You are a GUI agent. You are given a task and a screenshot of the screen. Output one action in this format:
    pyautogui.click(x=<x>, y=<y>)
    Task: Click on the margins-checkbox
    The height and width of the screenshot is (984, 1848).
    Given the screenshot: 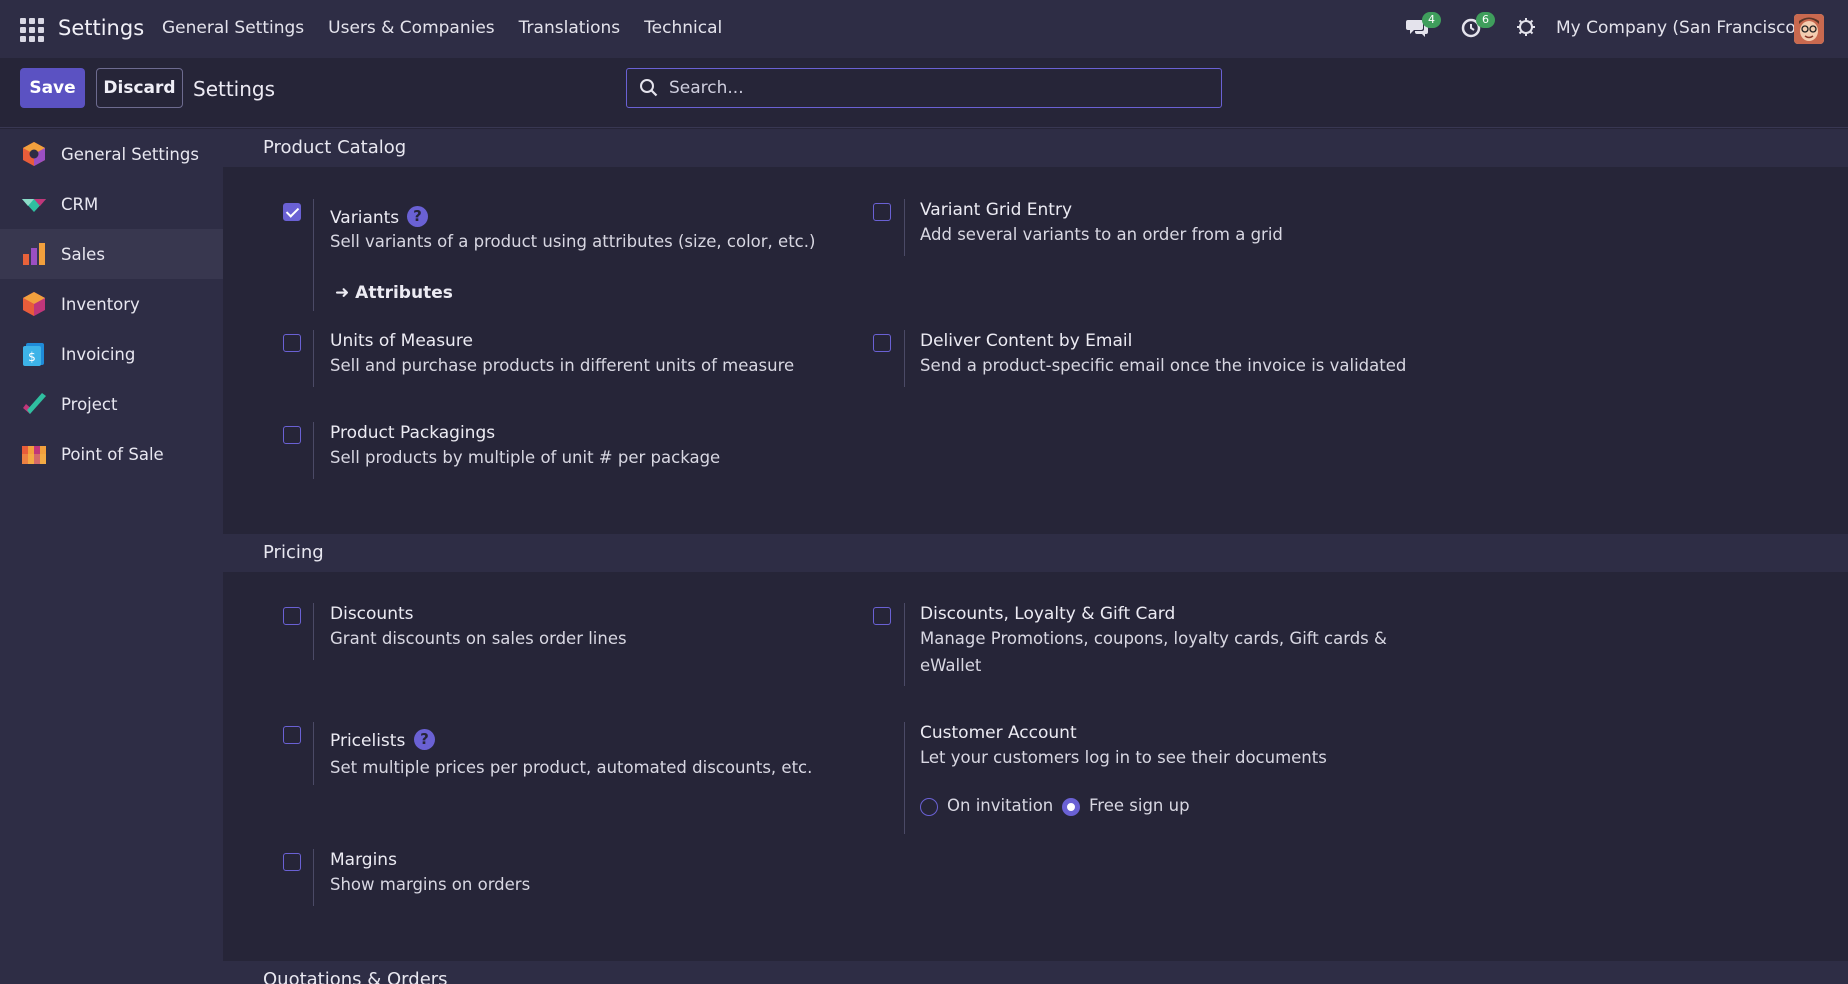 What is the action you would take?
    pyautogui.click(x=292, y=862)
    